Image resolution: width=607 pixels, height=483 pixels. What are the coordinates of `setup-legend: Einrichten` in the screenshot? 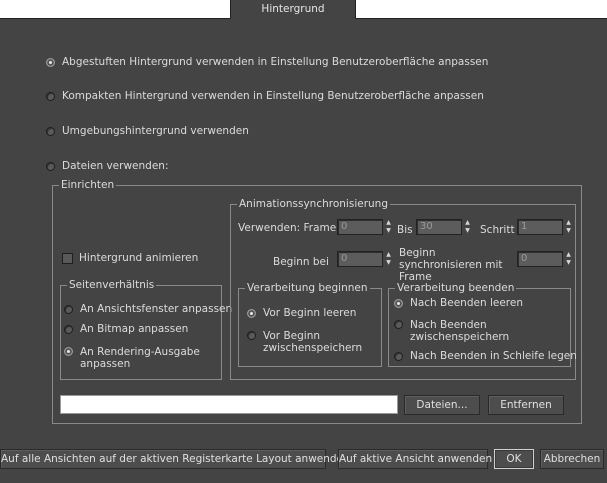 It's located at (88, 185).